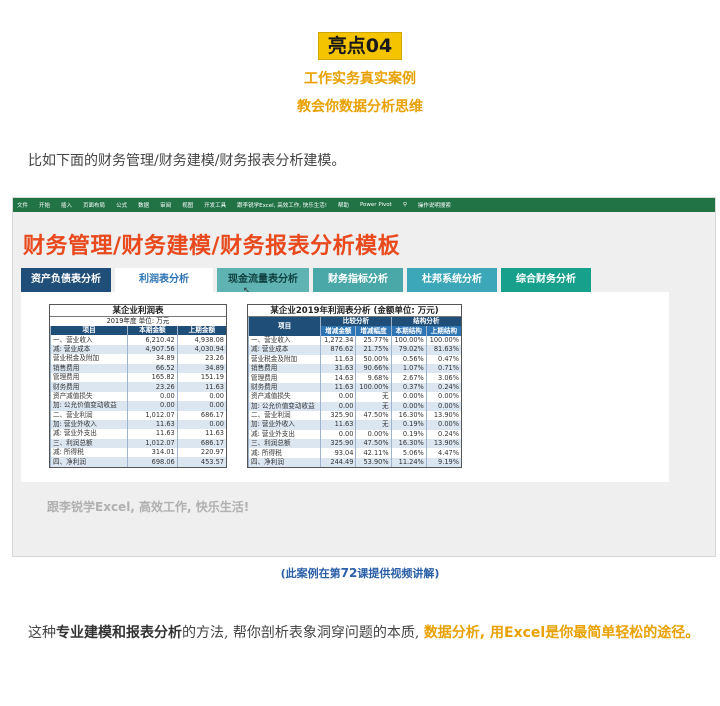 This screenshot has height=706, width=720. Describe the element at coordinates (187, 205) in the screenshot. I see `ribbon-tab-view: 视图` at that location.